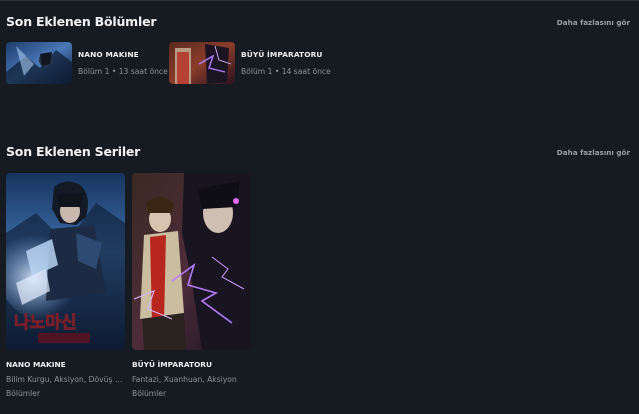 The image size is (639, 414). I want to click on recent-episodes-title: Son Eklenen Bölümler, so click(81, 21).